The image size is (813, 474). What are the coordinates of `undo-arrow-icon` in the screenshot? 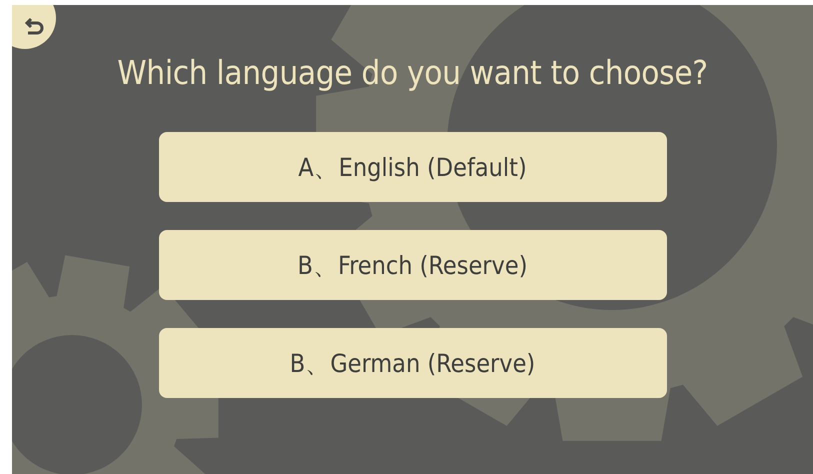 It's located at (34, 27).